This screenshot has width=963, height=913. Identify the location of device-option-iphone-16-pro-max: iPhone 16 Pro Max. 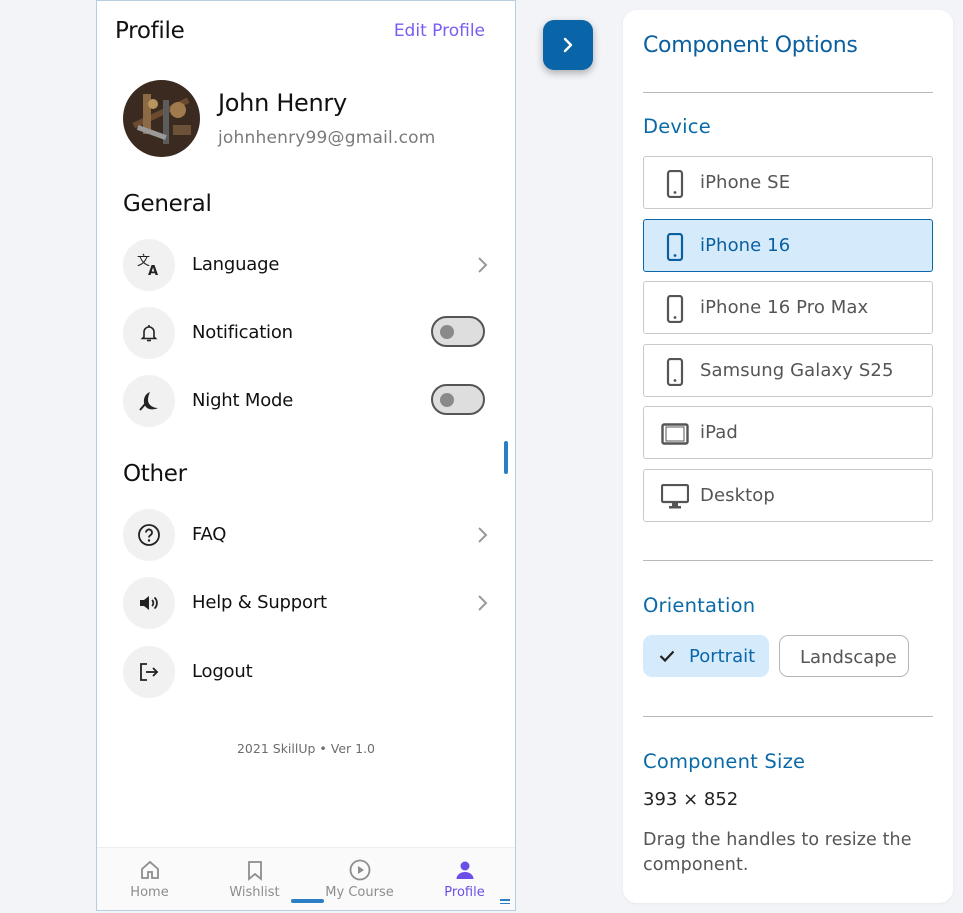
(788, 307).